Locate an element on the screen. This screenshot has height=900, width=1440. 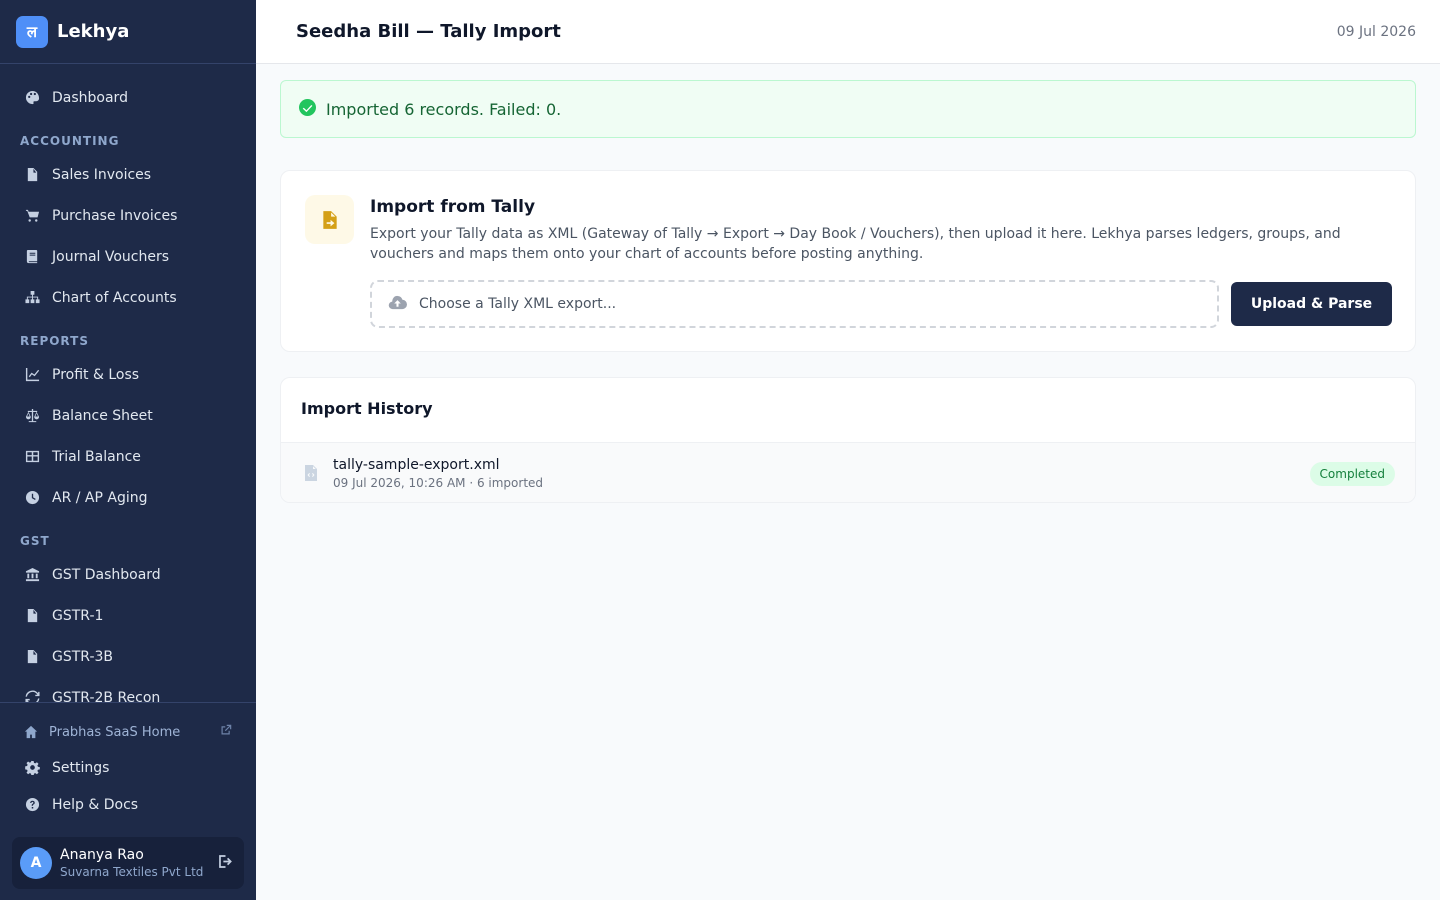
sidebar-item-label: Profit & Loss is located at coordinates (96, 374).